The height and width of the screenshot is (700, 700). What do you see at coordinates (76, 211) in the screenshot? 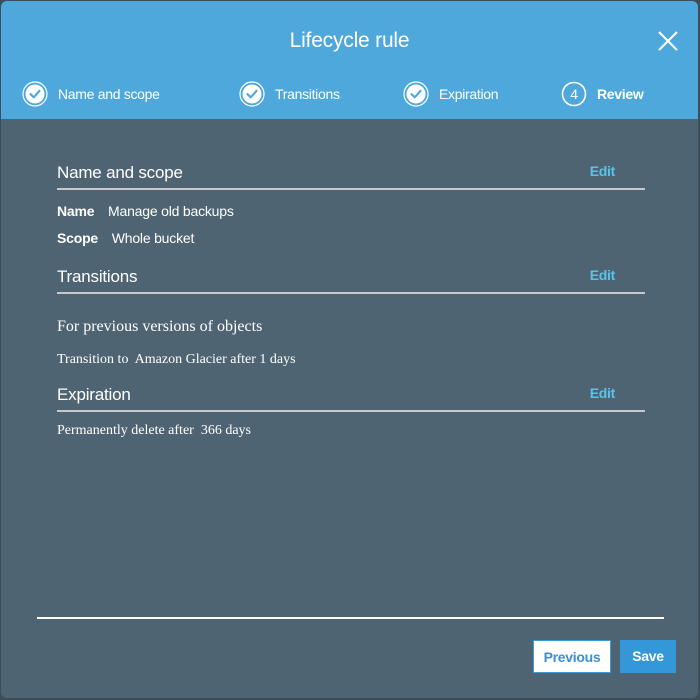
I see `name-key: Name` at bounding box center [76, 211].